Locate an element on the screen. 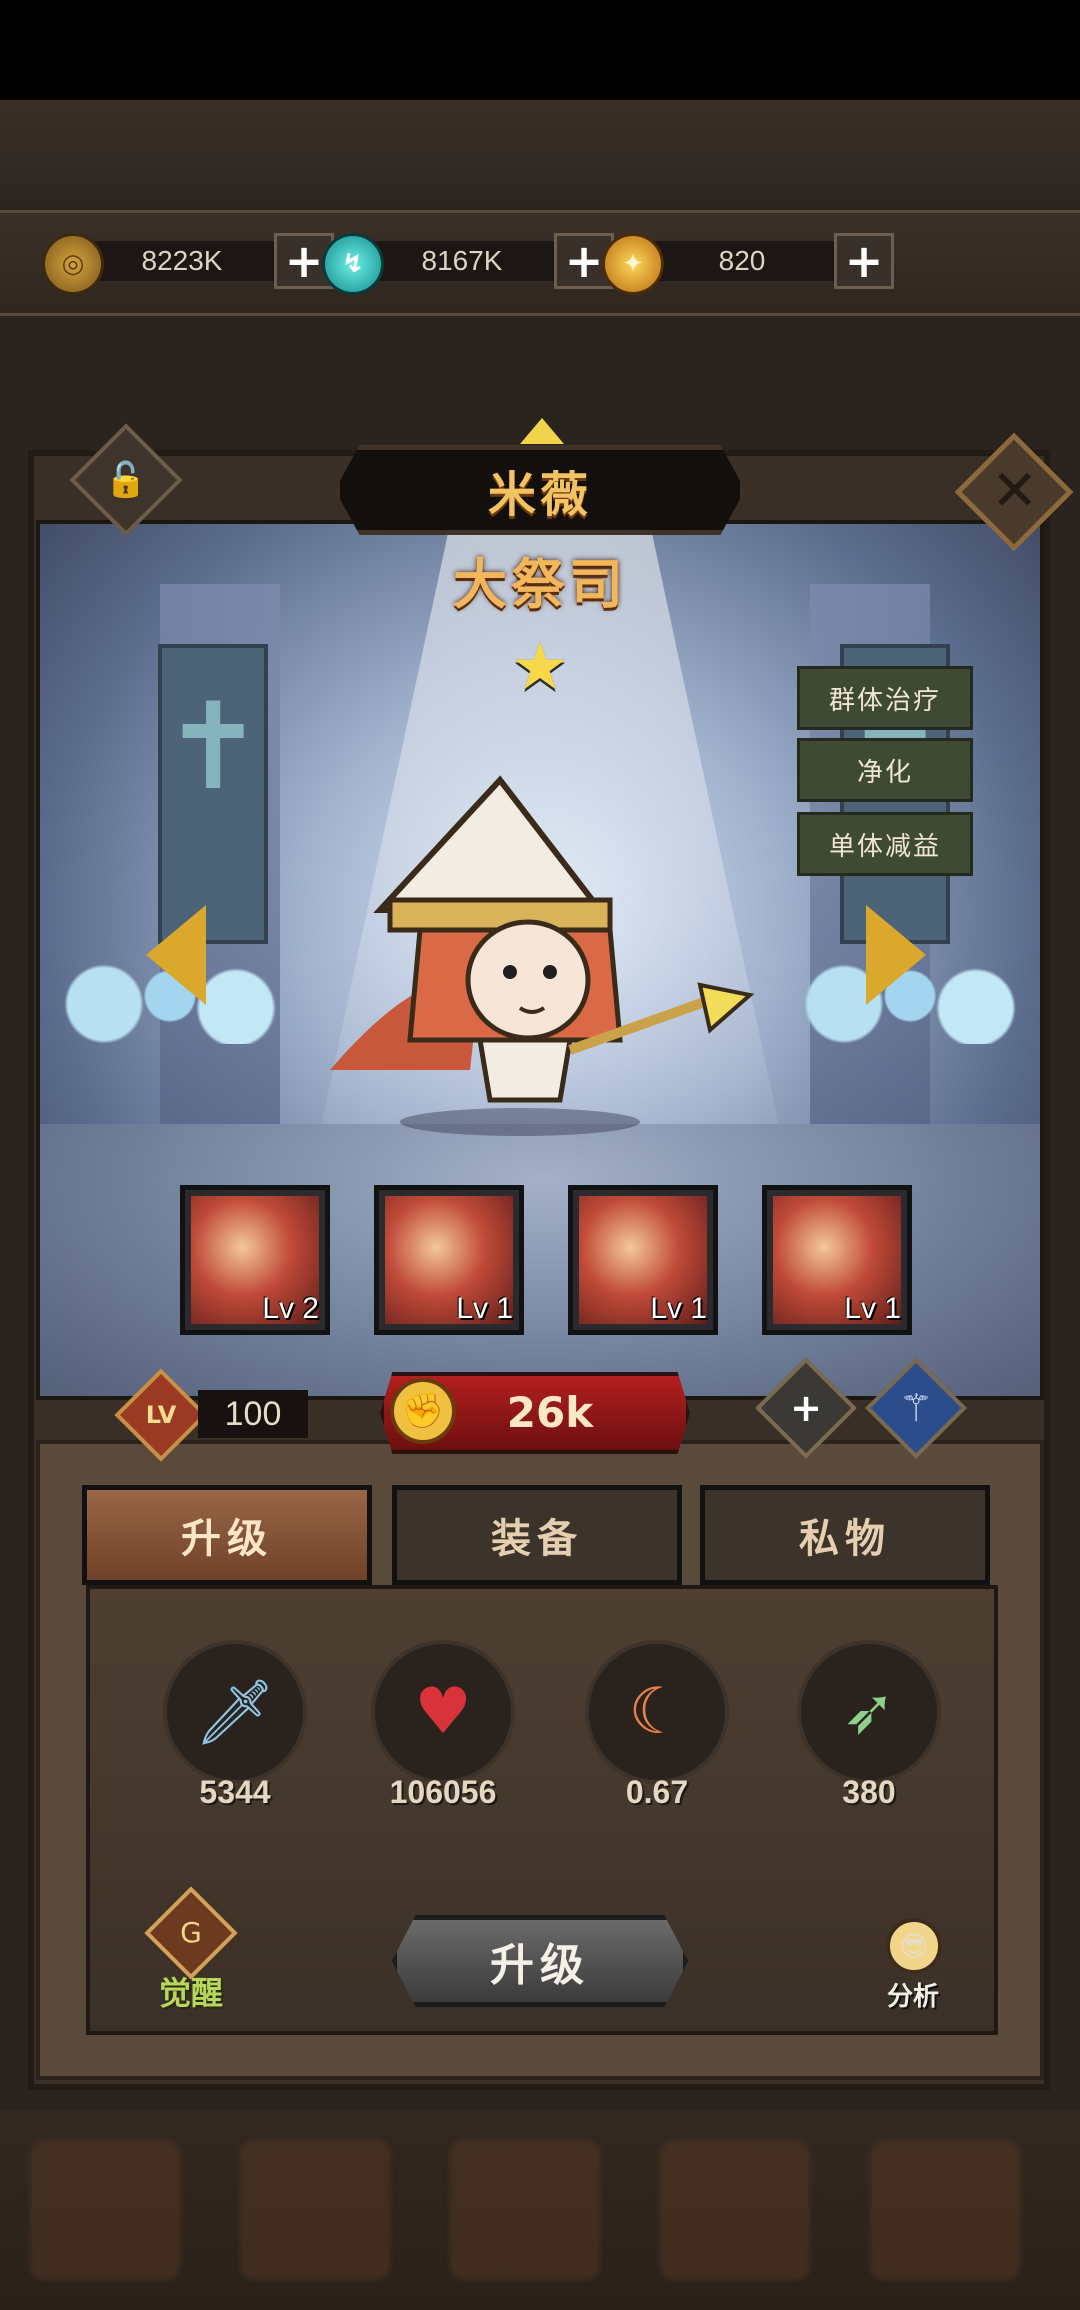 This screenshot has width=1080, height=2310. close-icon: ✕ is located at coordinates (1015, 491).